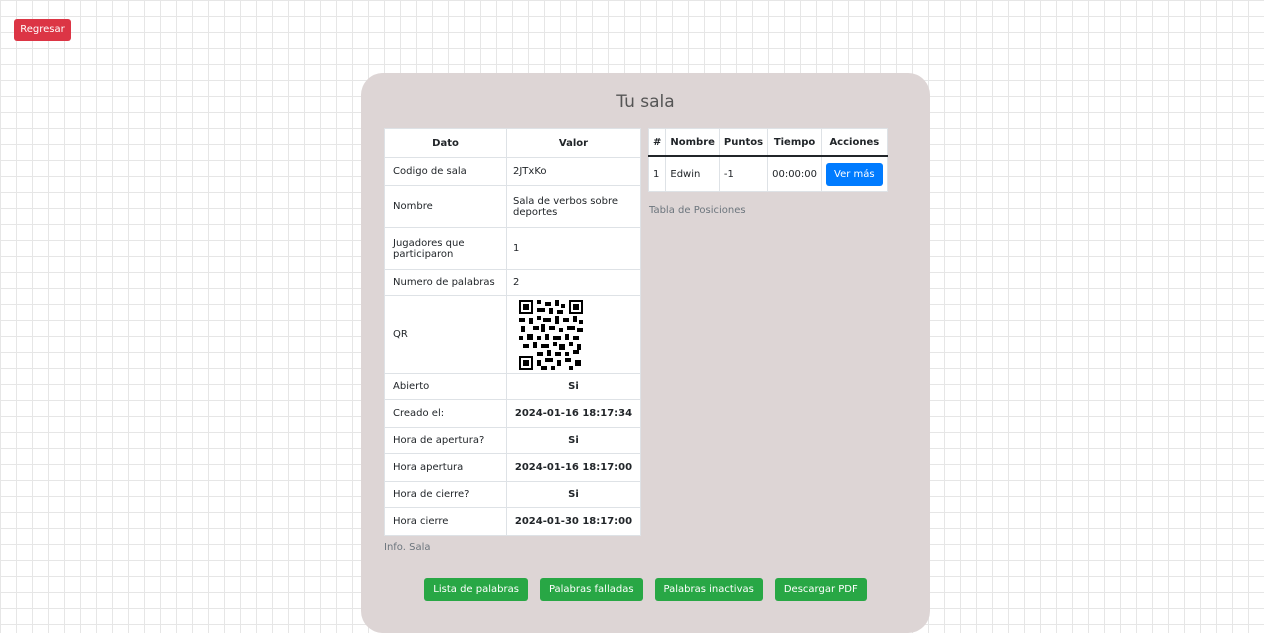 The width and height of the screenshot is (1264, 633). What do you see at coordinates (445, 206) in the screenshot?
I see `row-label: Nombre` at bounding box center [445, 206].